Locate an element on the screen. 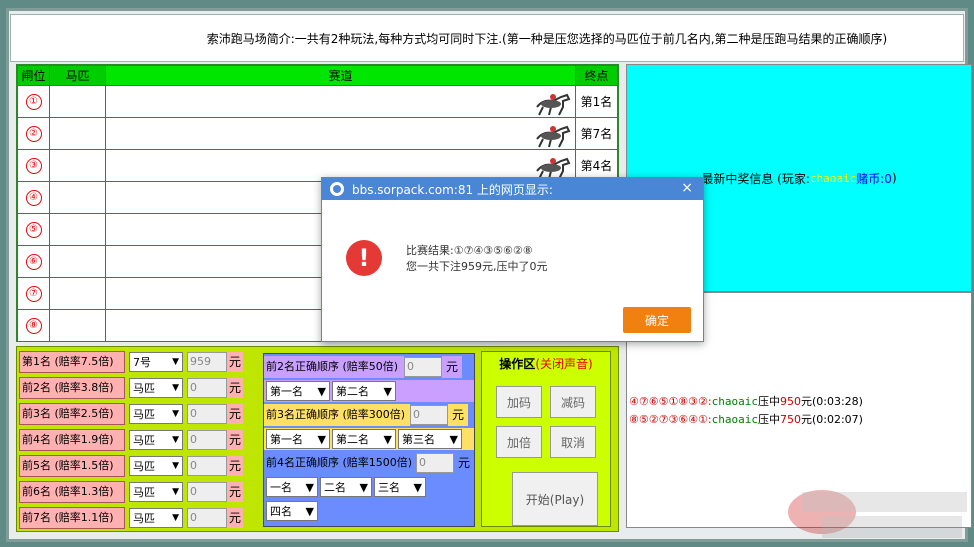  rank-bet-label: 前5名 (赔率1.5倍) is located at coordinates (72, 466).